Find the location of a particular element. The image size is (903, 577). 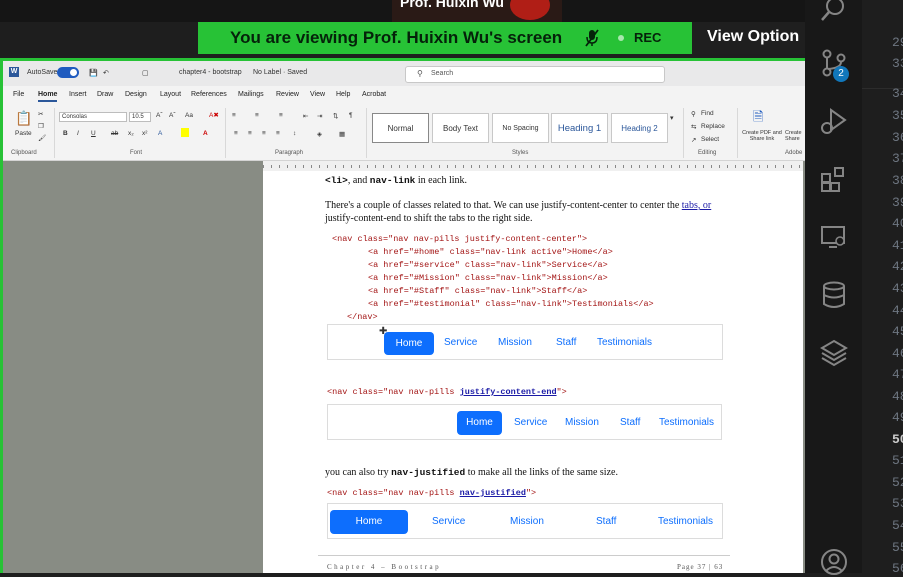

sort-icon: ⇅ is located at coordinates (335, 116).